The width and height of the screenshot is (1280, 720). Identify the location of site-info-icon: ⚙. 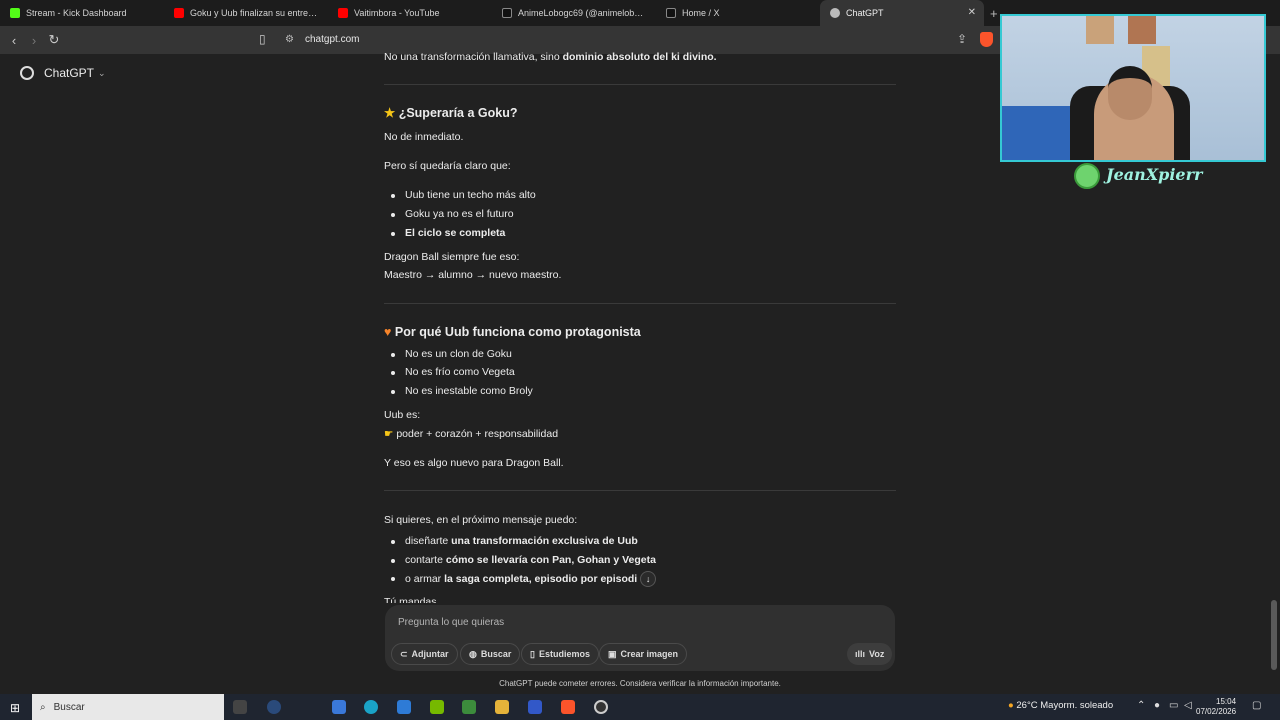
(289, 39).